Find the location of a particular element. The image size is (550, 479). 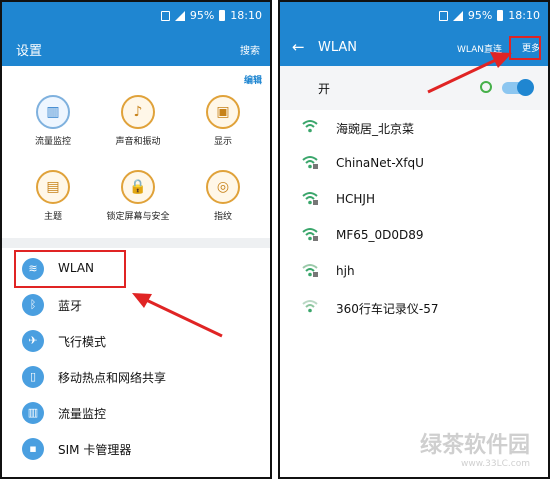

grid-label: 声音和振动 is located at coordinates (138, 142).